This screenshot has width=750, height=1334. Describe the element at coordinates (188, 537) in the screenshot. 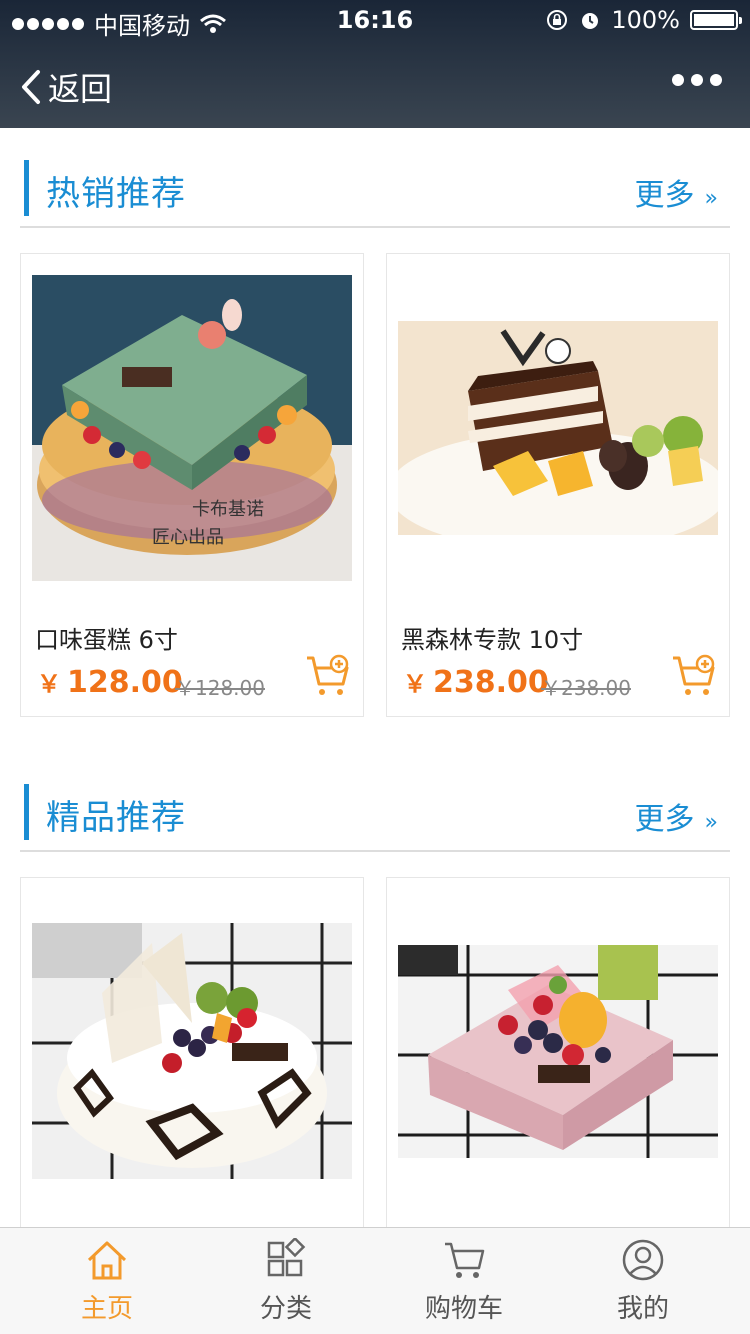

I see `svg-text: 匠心出品` at that location.